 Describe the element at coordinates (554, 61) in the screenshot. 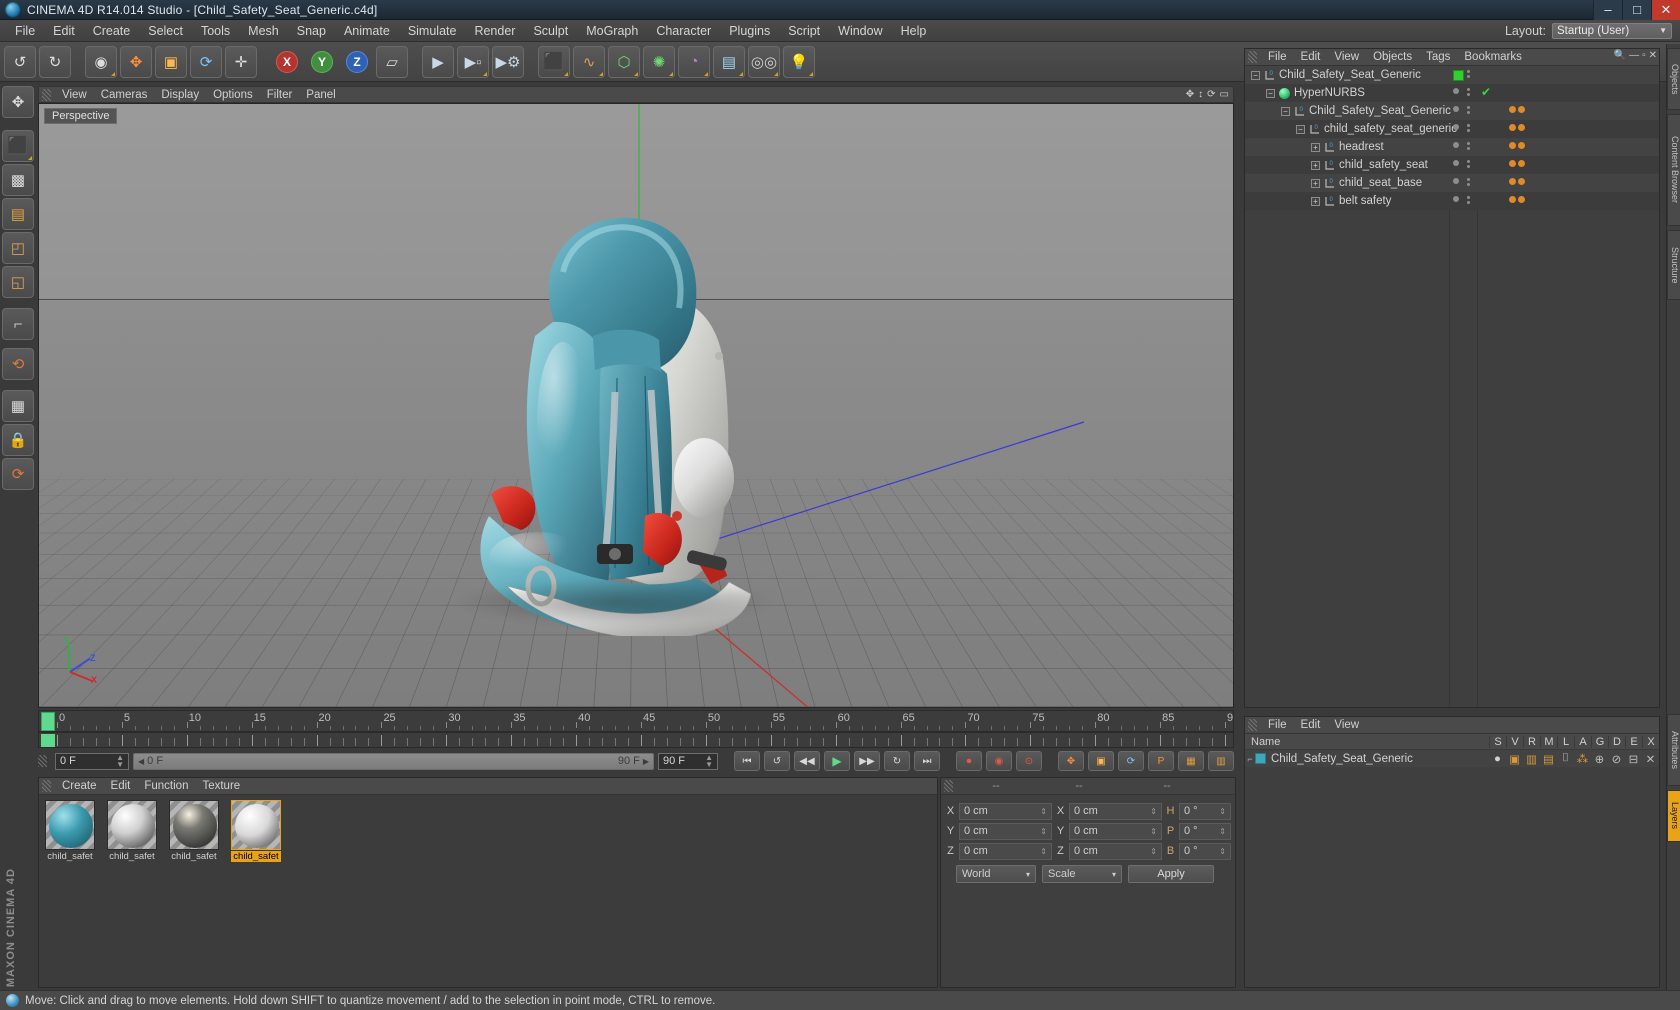

I see `add-cube-button: ⬛` at that location.